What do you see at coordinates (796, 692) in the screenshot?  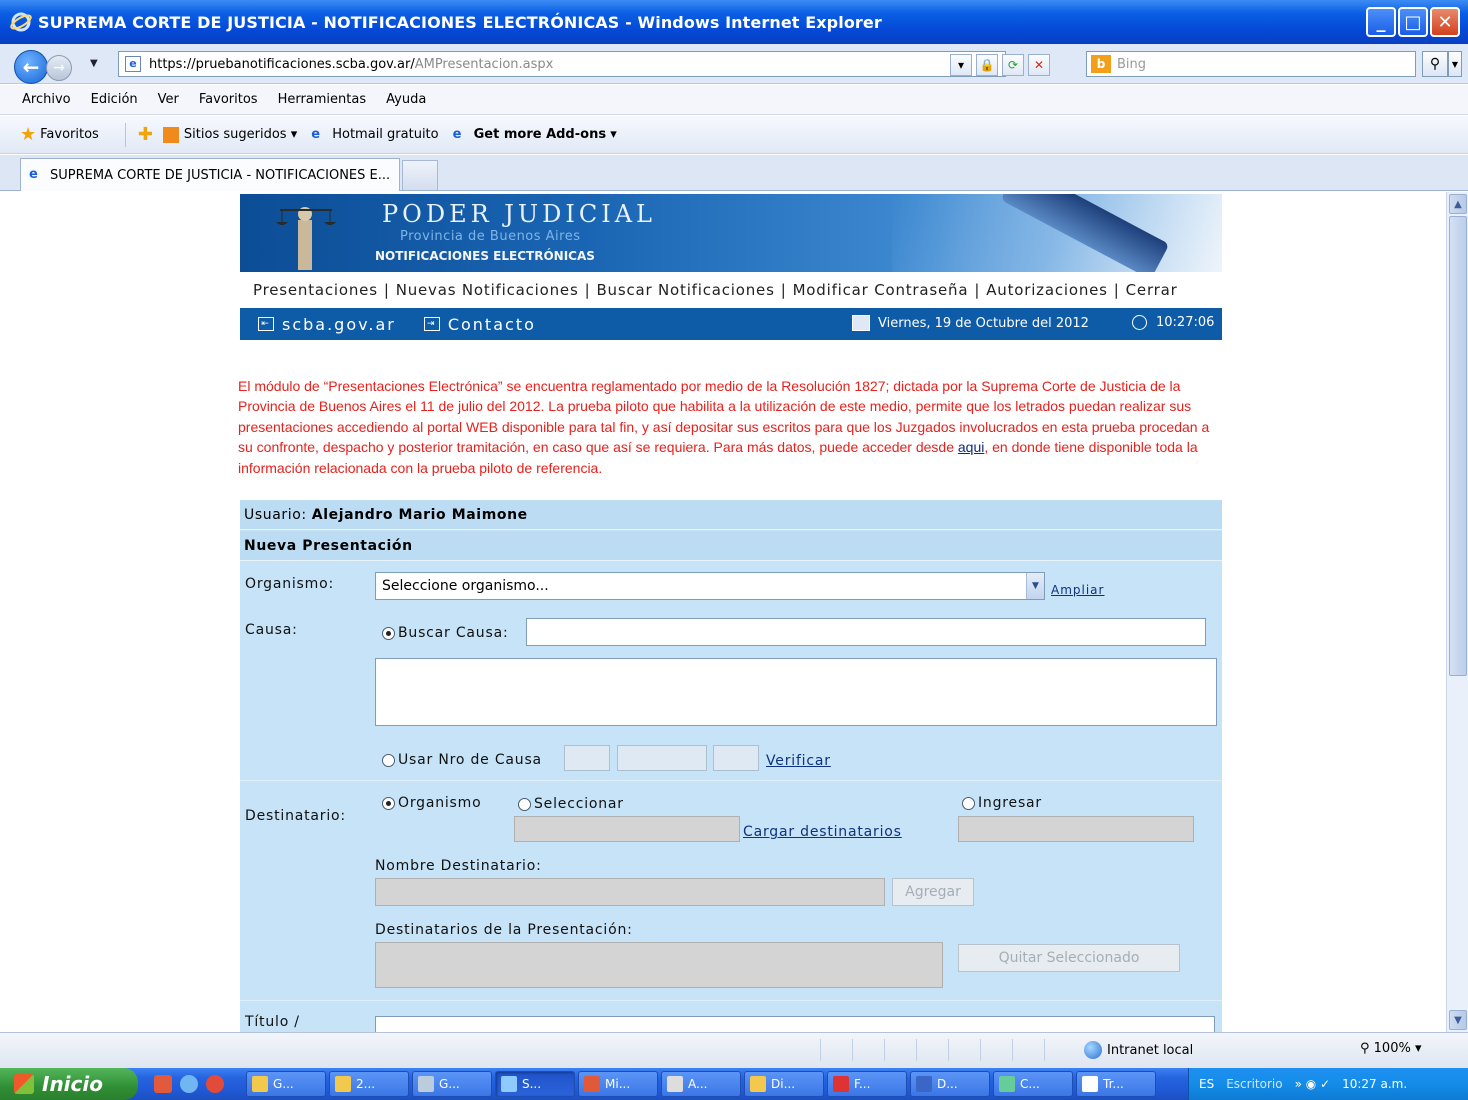 I see `causa-results-box` at bounding box center [796, 692].